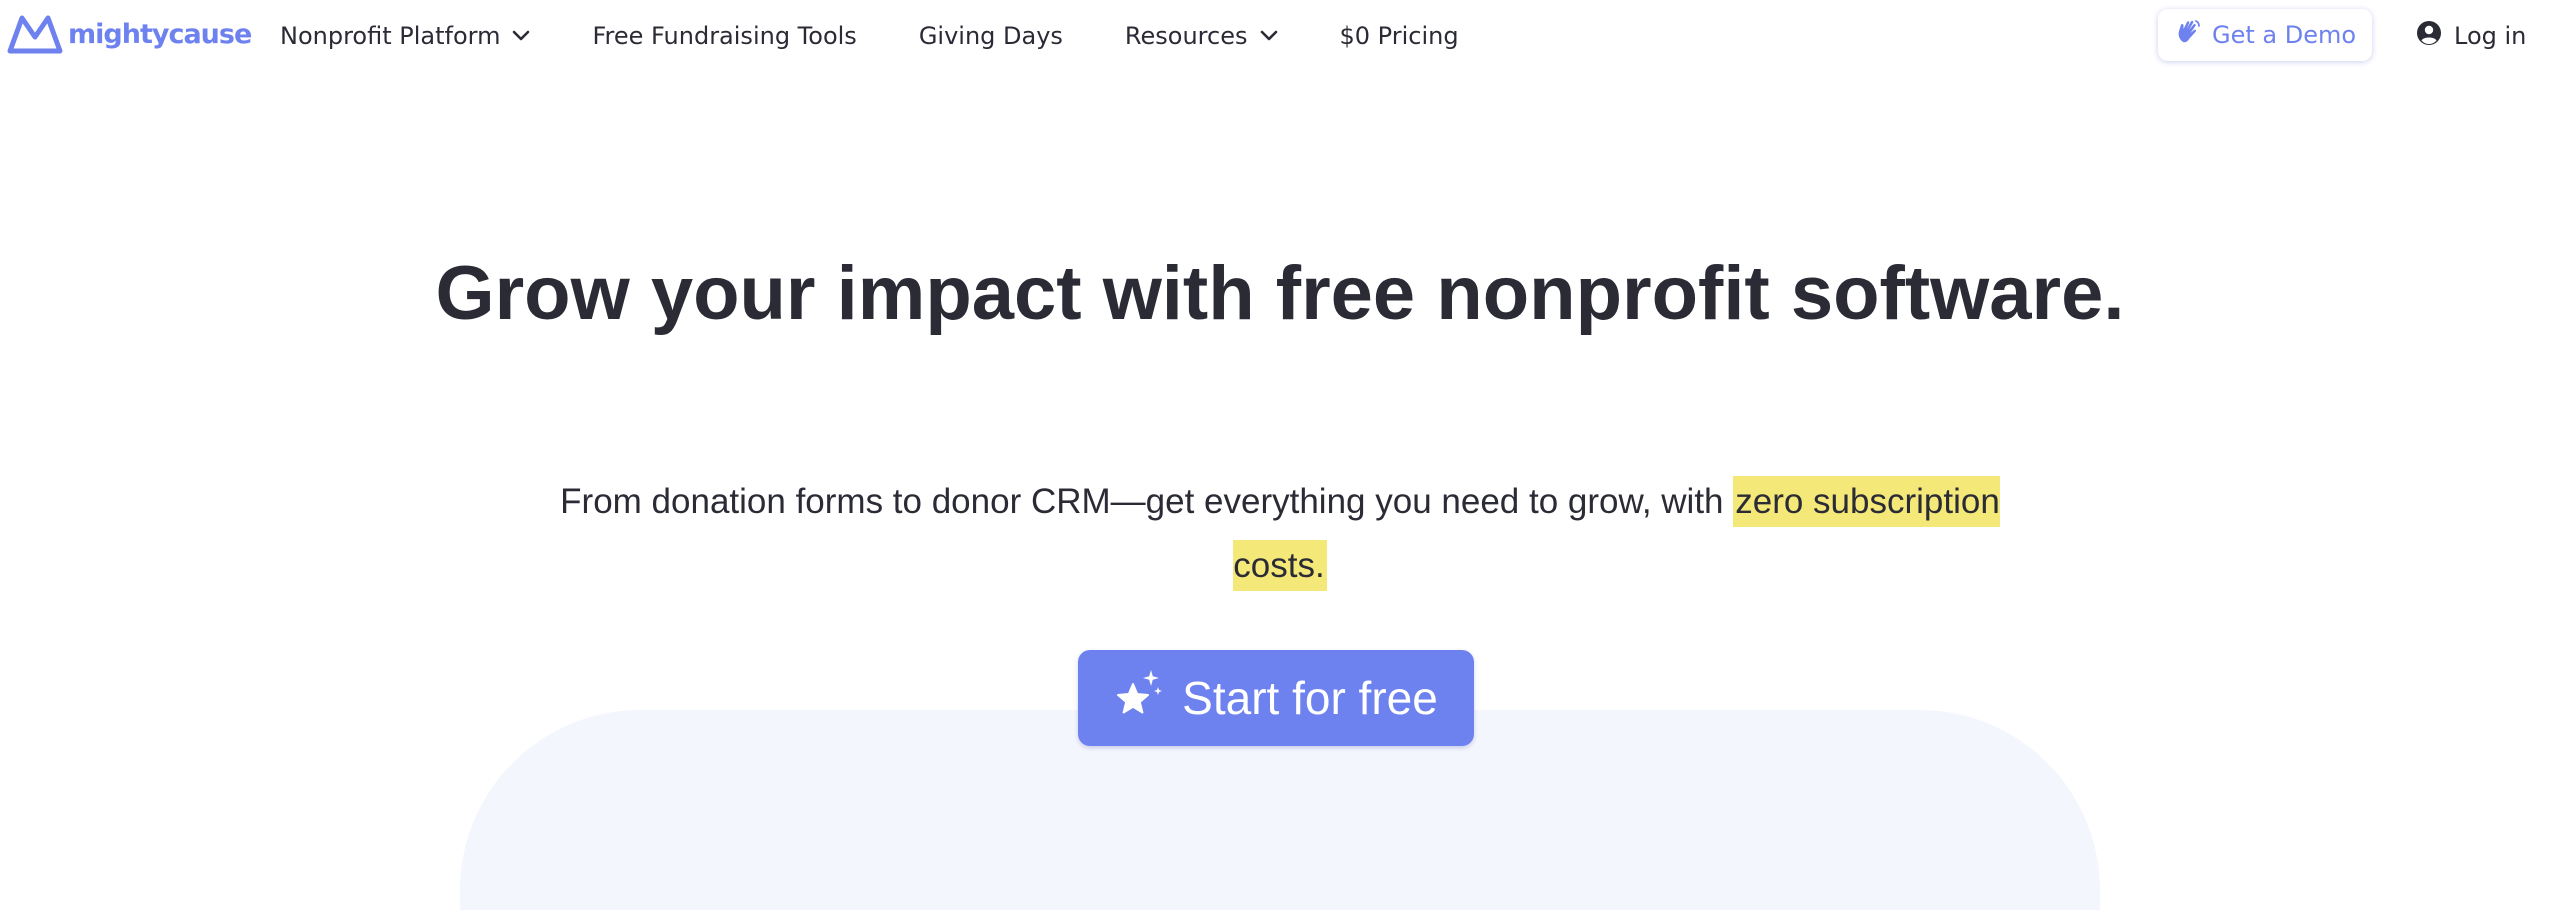  I want to click on nav-item-pricing: $0 Pricing, so click(1399, 36).